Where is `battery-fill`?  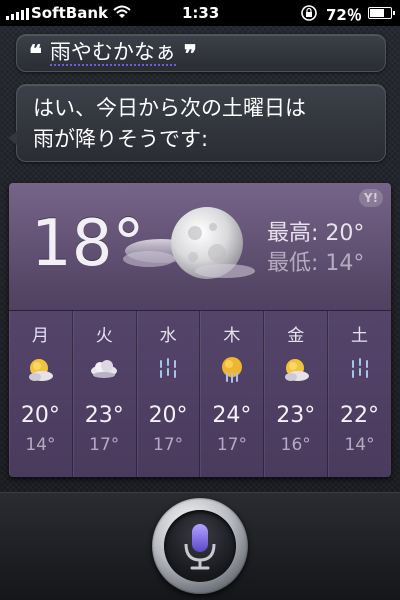
battery-fill is located at coordinates (377, 13).